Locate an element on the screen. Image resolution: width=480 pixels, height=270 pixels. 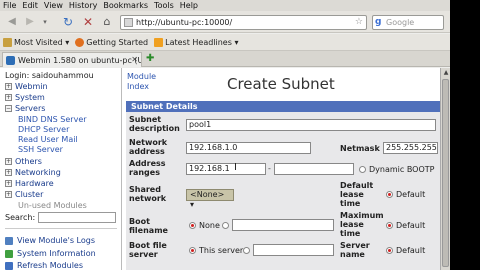
back-icon: ◀ is located at coordinates (12, 22).